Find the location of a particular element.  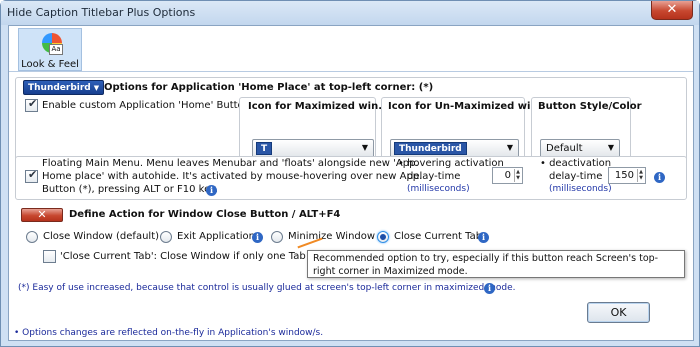

radio-close-current-tab-label: Close Current Tab is located at coordinates (438, 236).